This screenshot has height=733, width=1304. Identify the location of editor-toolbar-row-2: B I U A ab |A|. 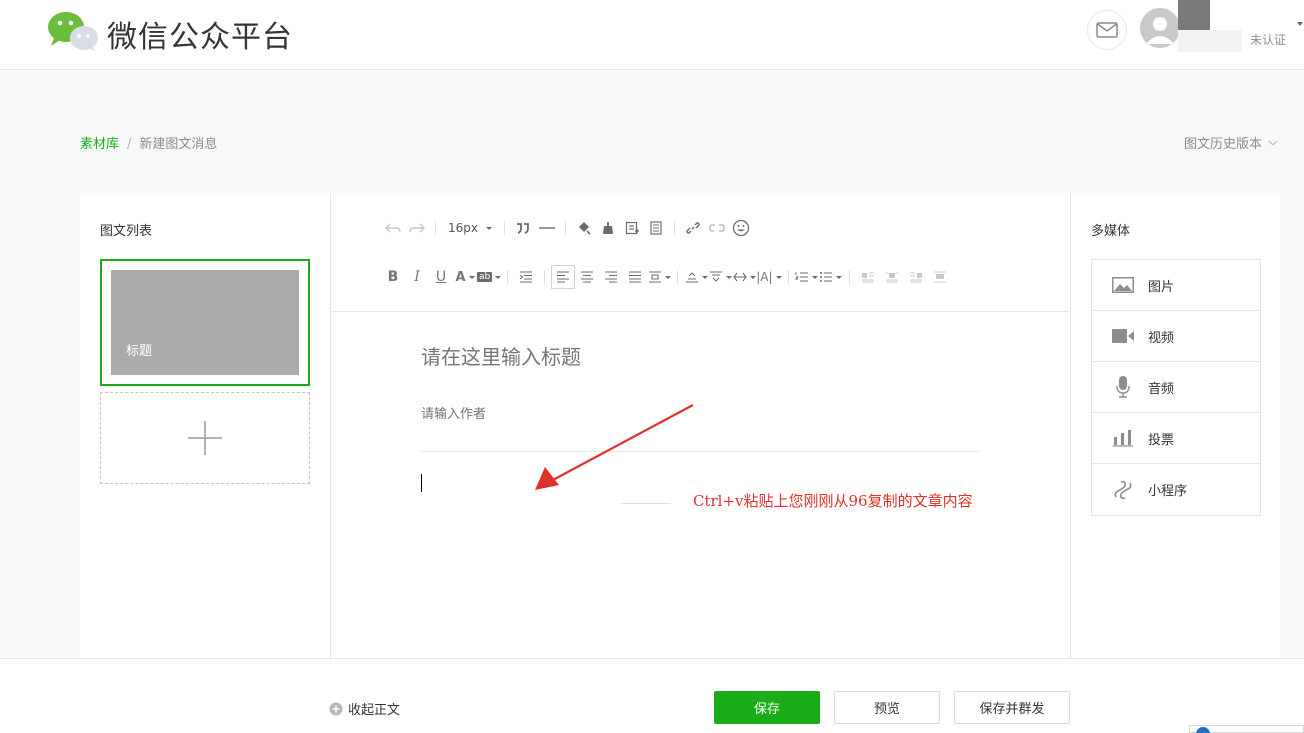
(666, 277).